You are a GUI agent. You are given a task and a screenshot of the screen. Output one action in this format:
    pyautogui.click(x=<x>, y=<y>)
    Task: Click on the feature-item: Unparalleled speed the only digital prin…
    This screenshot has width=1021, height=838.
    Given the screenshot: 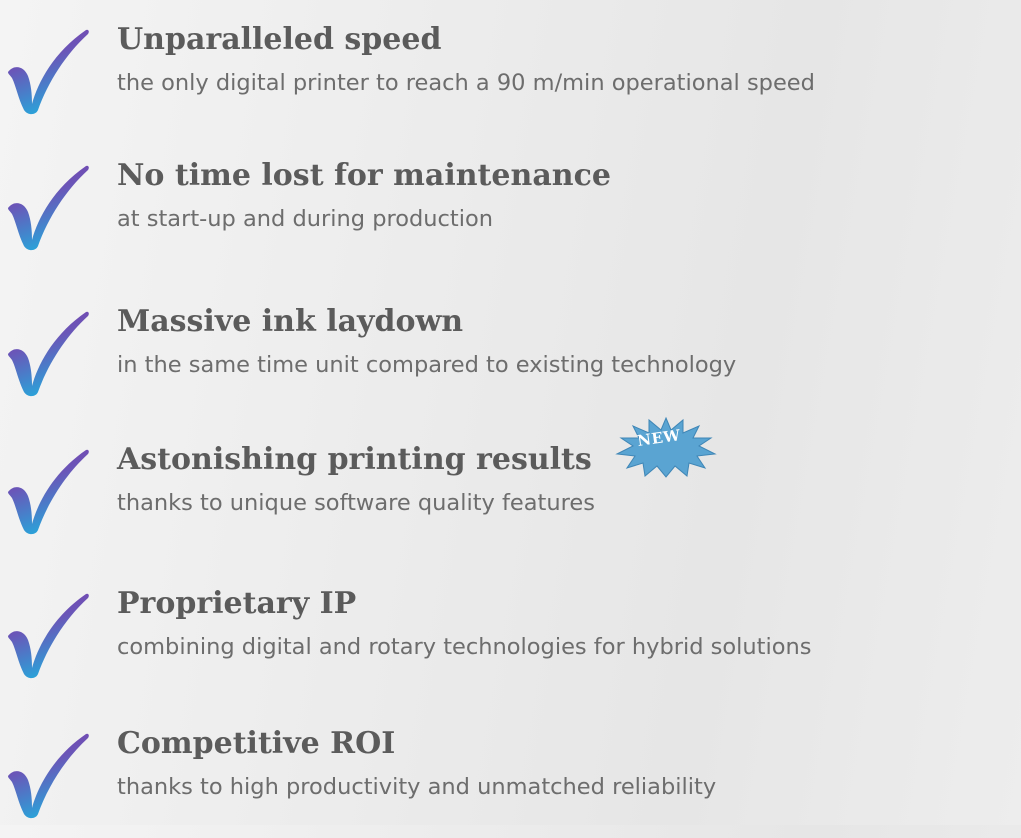 What is the action you would take?
    pyautogui.click(x=510, y=74)
    